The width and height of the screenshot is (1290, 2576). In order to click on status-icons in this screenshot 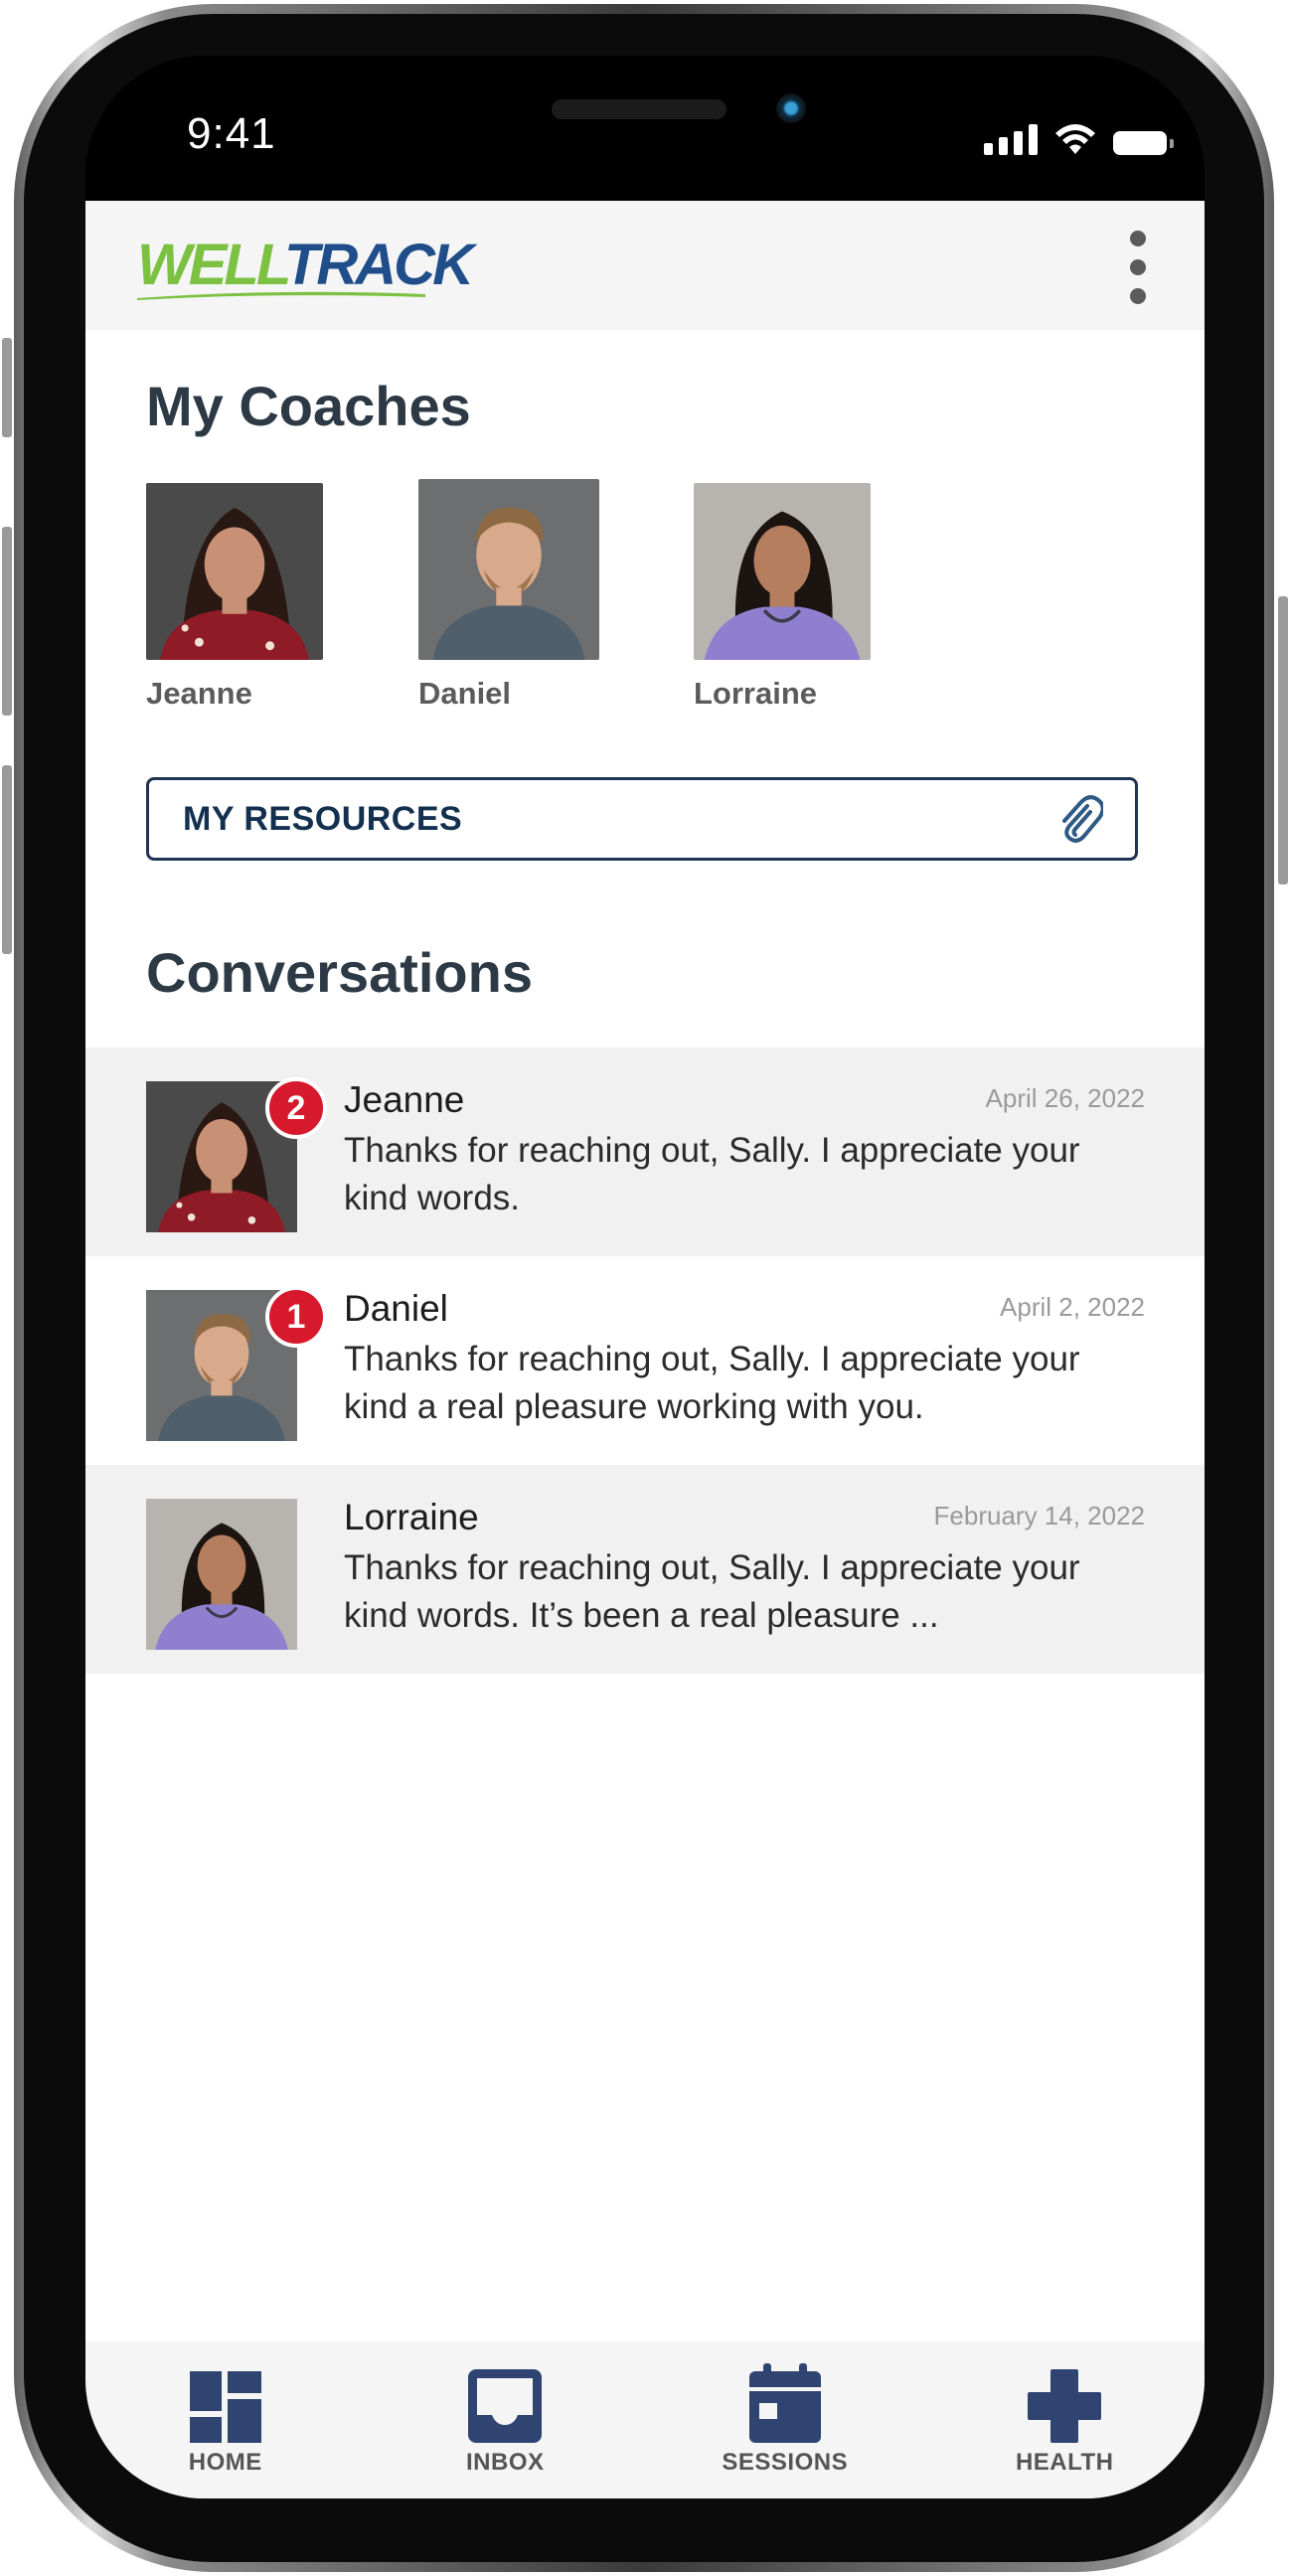, I will do `click(1079, 139)`.